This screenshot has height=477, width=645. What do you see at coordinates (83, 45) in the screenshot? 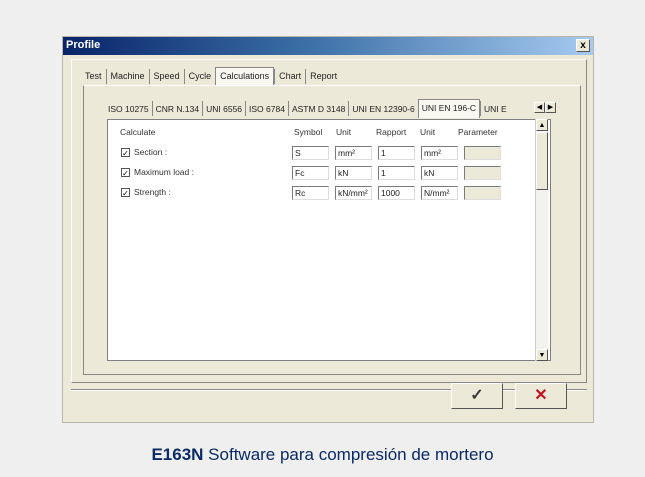
I see `window-title: Profile` at bounding box center [83, 45].